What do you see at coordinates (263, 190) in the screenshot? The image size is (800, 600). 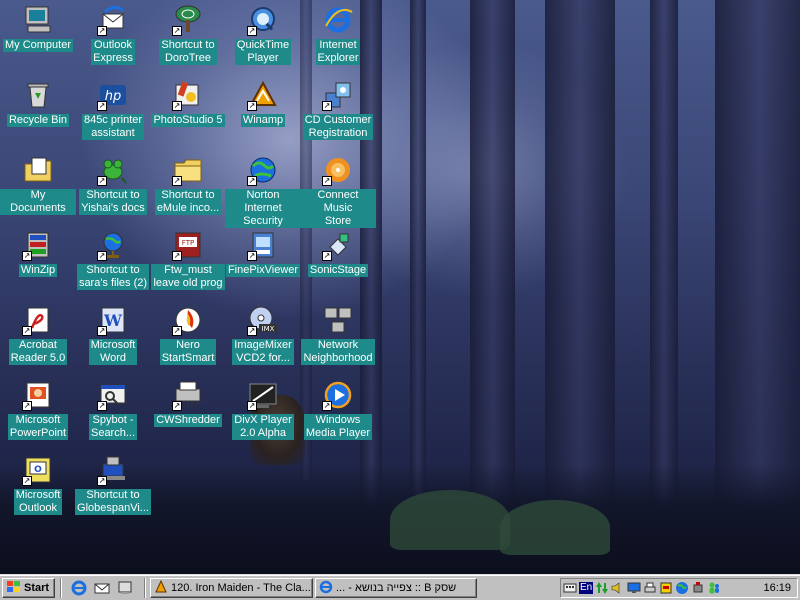 I see `desktop-icon-norton-globe: ↗ Norton Internet Security` at bounding box center [263, 190].